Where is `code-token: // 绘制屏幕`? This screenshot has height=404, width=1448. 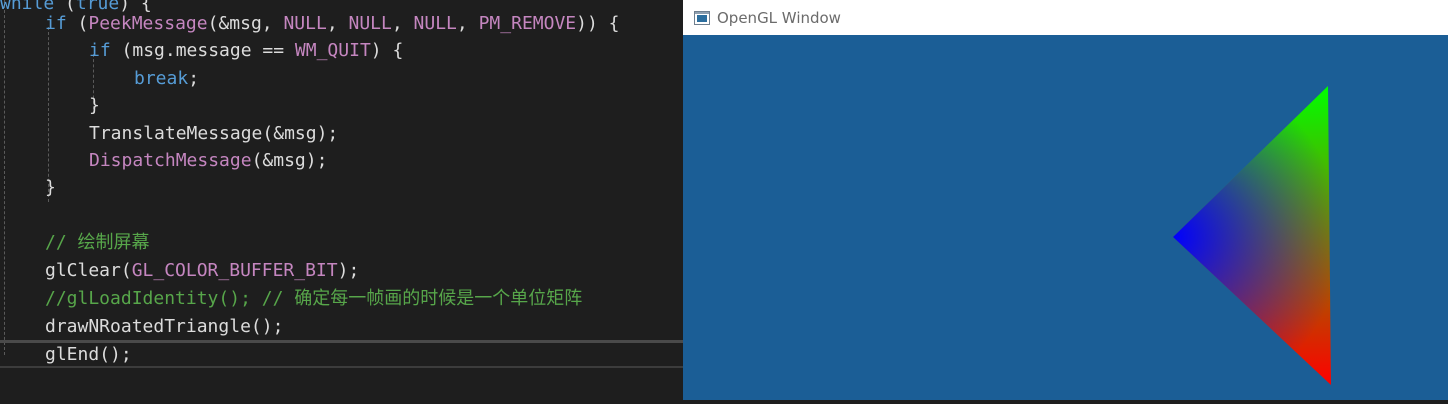 code-token: // 绘制屏幕 is located at coordinates (97, 242).